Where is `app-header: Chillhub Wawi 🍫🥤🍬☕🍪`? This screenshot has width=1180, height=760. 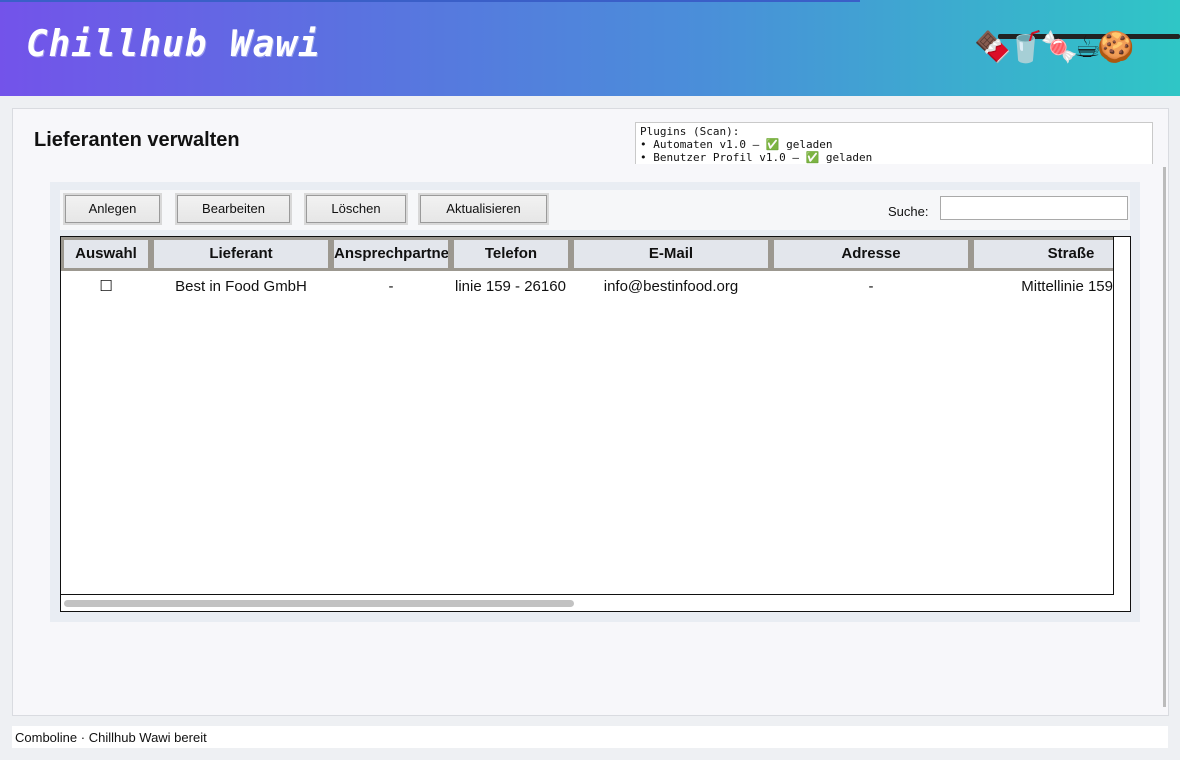
app-header: Chillhub Wawi 🍫🥤🍬☕🍪 is located at coordinates (590, 48).